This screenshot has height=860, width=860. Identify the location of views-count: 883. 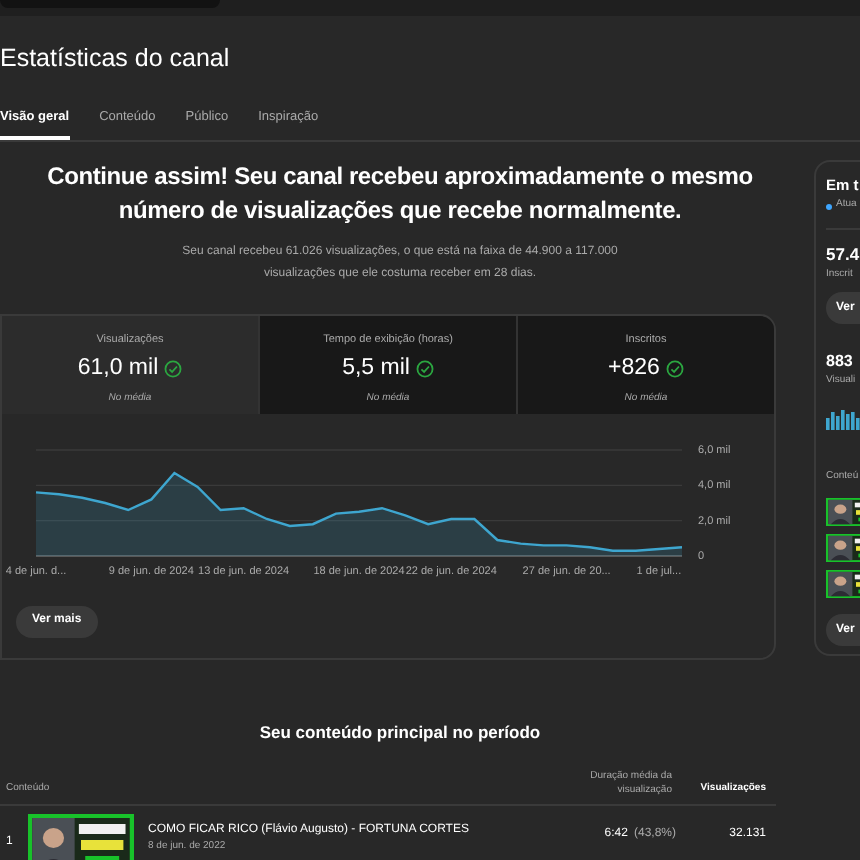
(840, 362).